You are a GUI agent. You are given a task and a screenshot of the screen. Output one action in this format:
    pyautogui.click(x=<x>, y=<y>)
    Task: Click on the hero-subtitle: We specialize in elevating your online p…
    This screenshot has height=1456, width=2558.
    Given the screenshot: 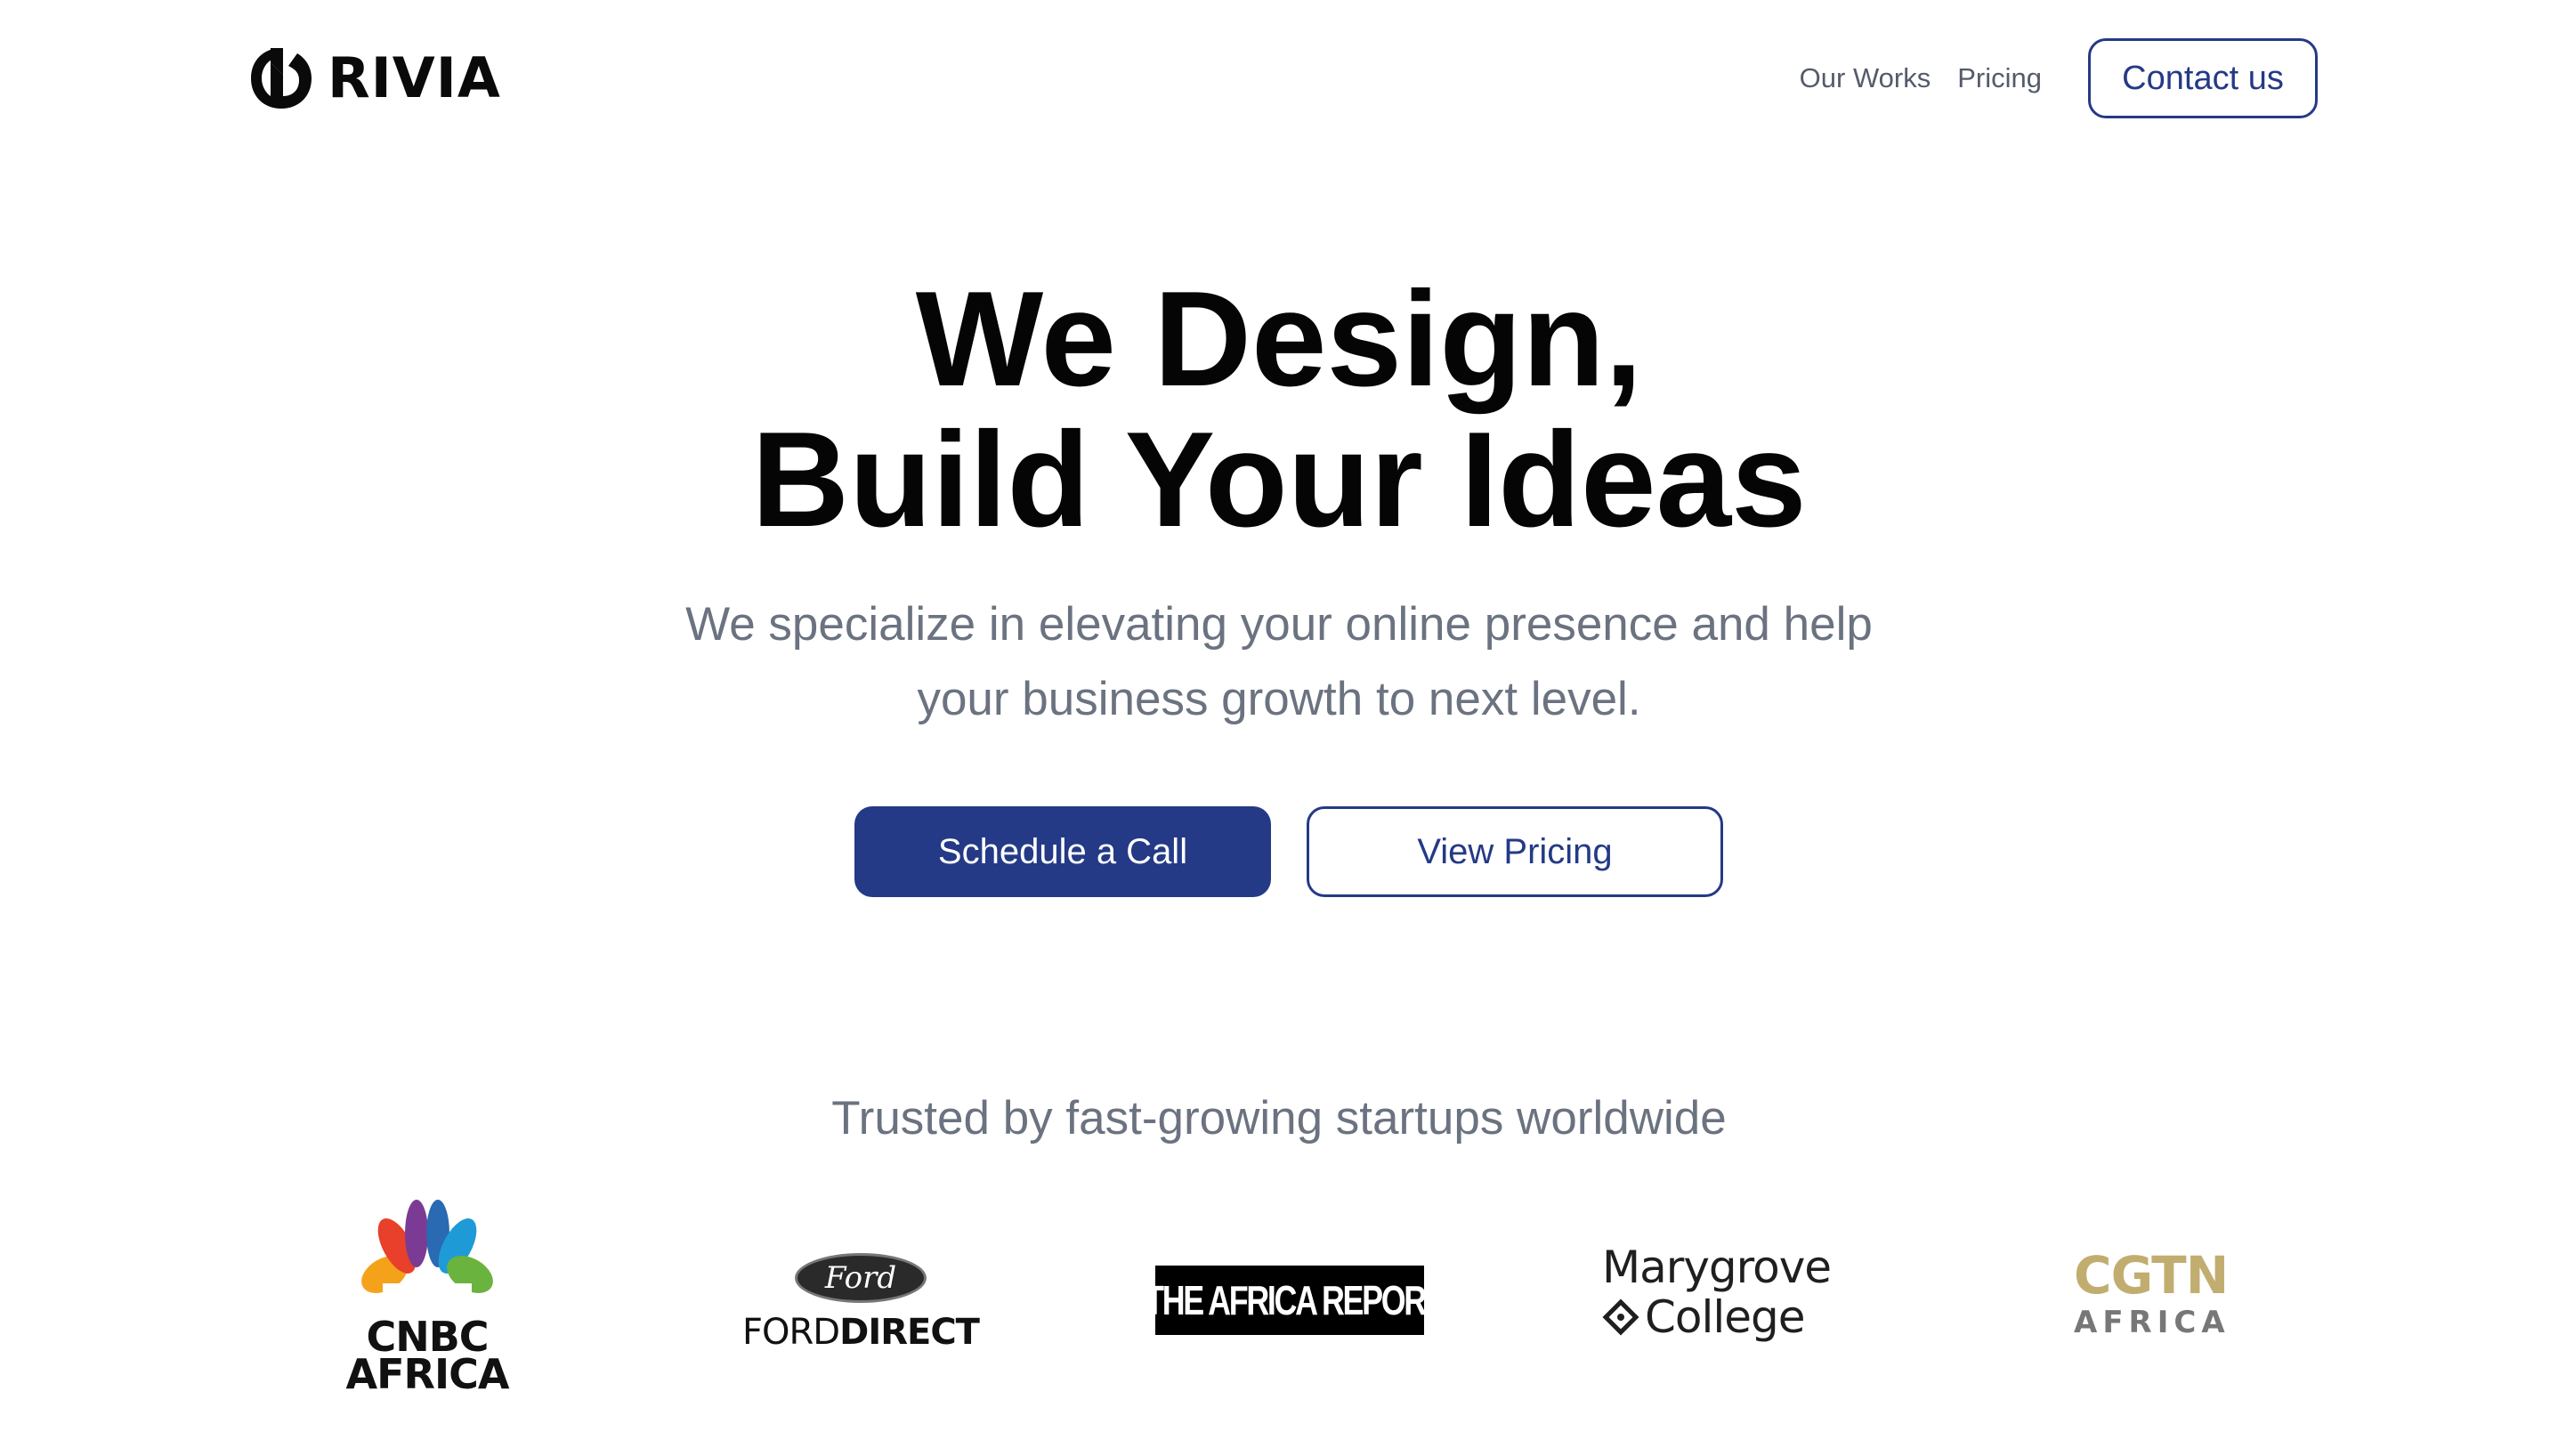 What is the action you would take?
    pyautogui.click(x=1279, y=662)
    